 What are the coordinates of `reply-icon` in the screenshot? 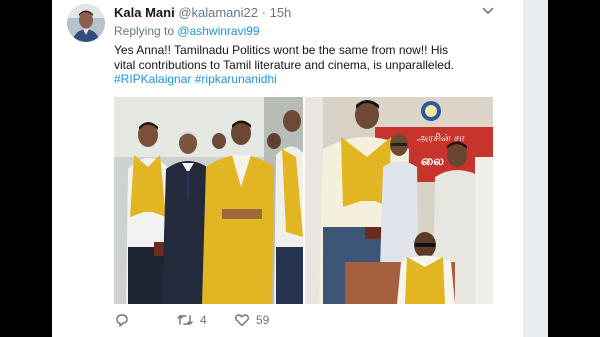 It's located at (122, 320).